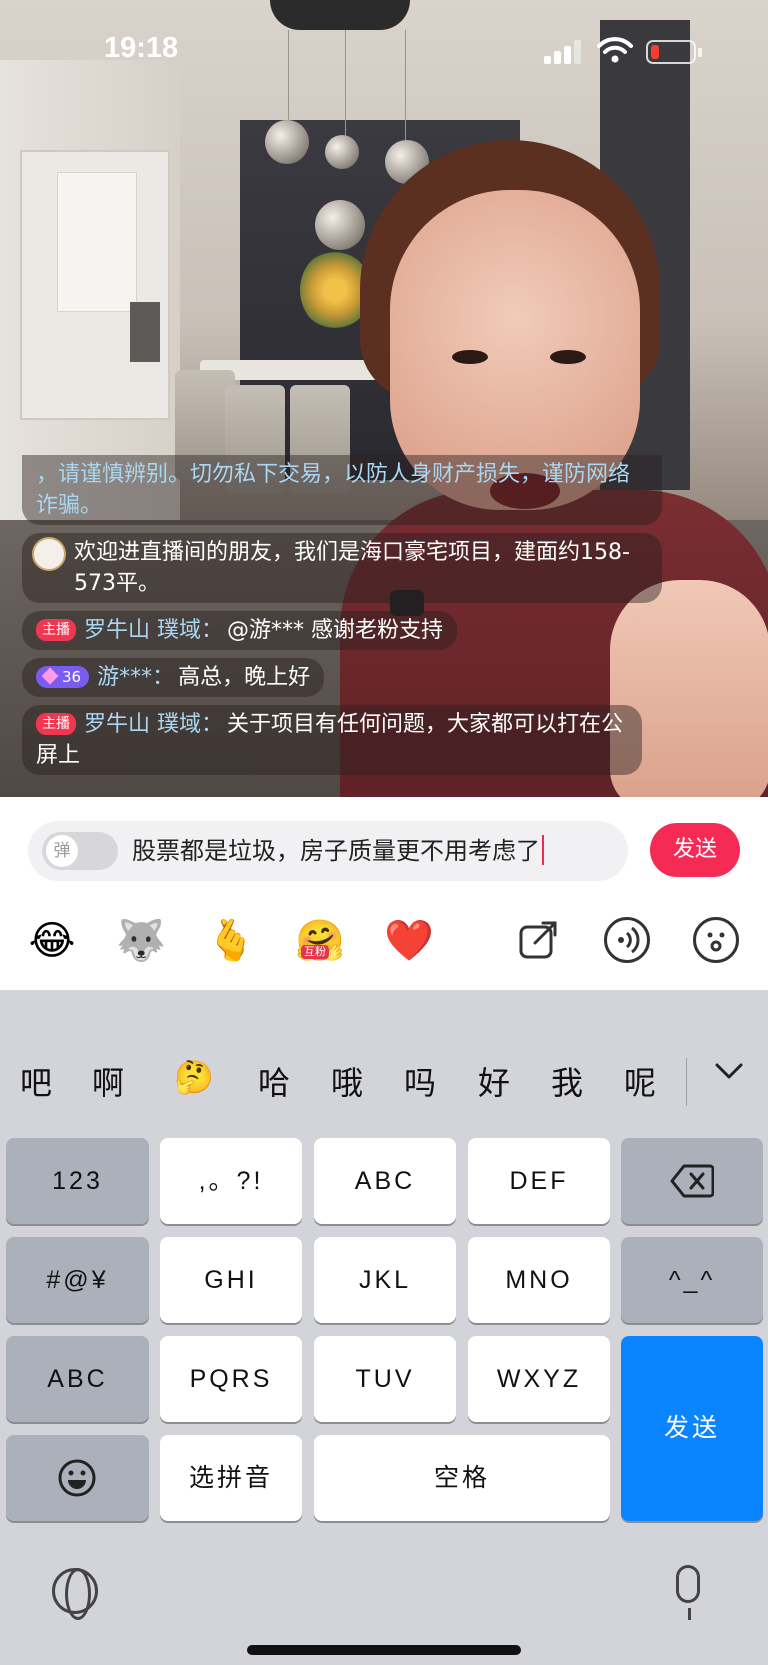  What do you see at coordinates (77, 1181) in the screenshot?
I see `key-numbers: 123` at bounding box center [77, 1181].